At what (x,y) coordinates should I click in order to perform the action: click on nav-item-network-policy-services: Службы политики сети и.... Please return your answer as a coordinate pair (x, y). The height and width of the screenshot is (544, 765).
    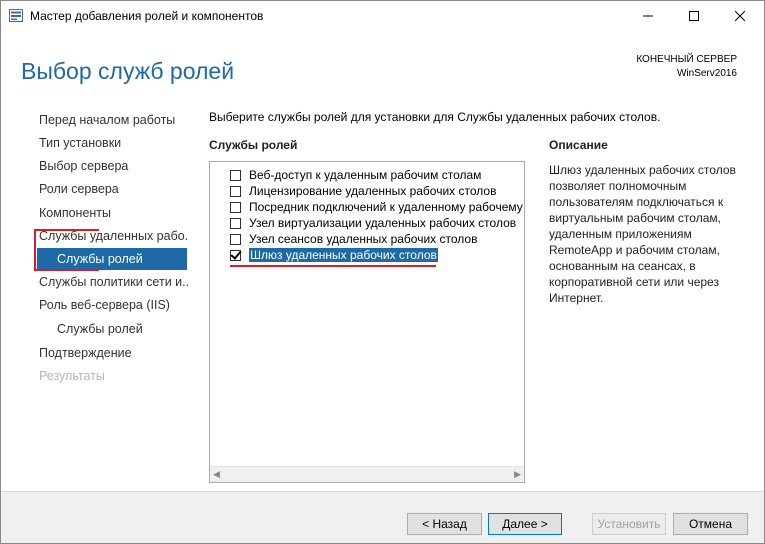
    Looking at the image, I should click on (114, 282).